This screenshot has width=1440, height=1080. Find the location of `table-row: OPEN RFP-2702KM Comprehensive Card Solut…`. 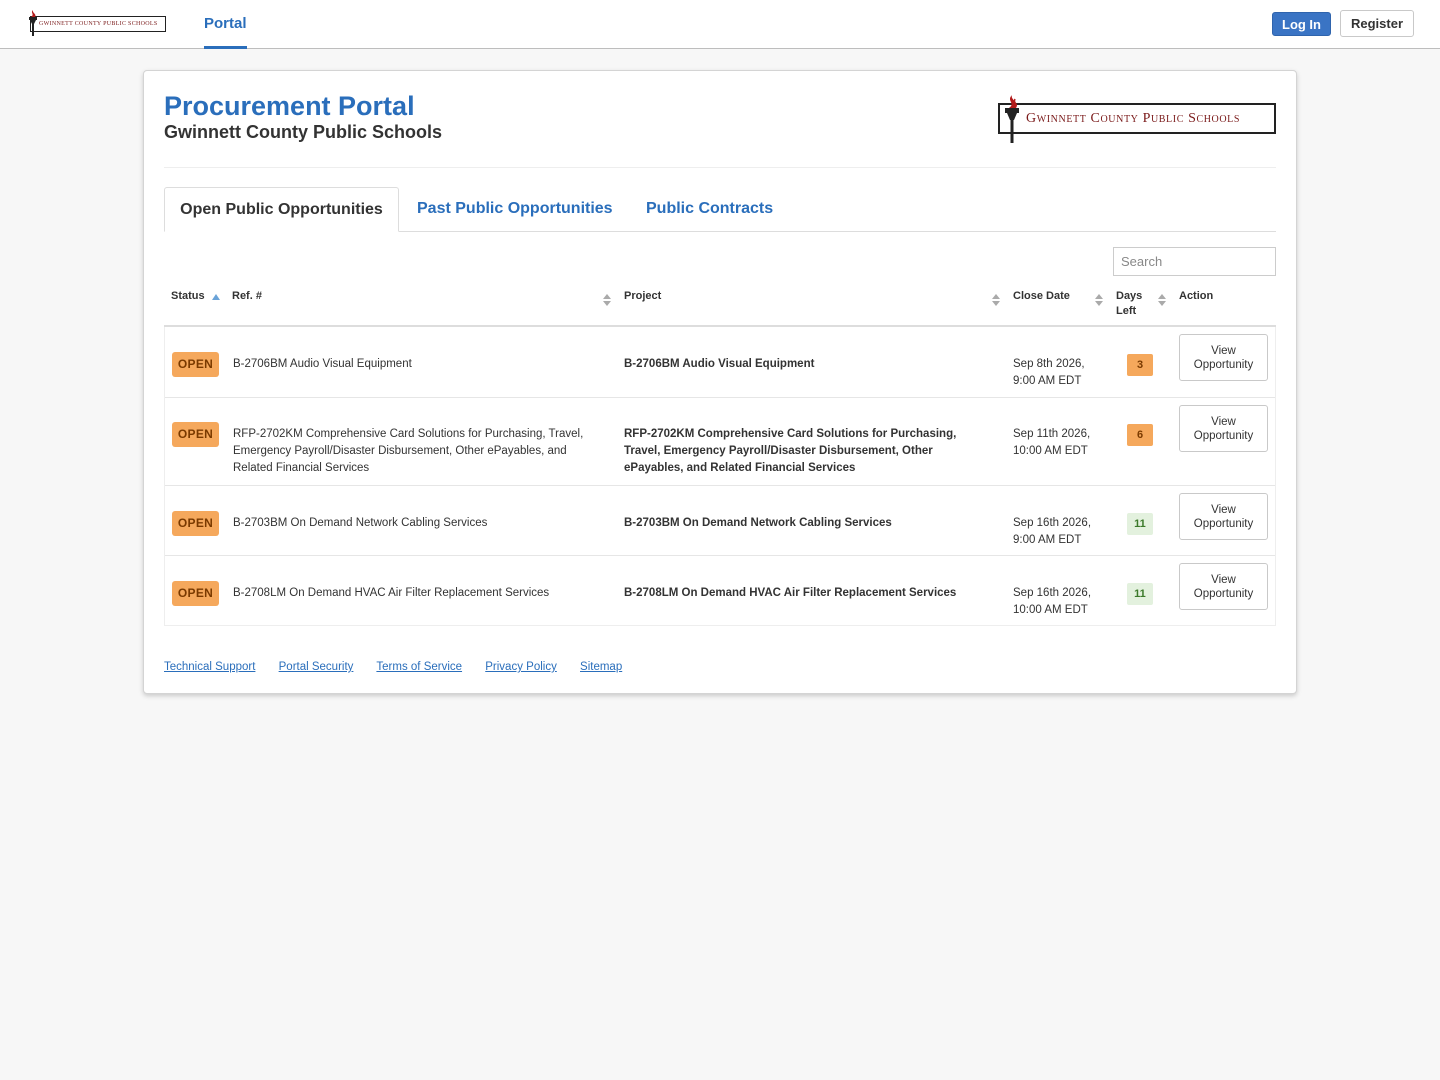

table-row: OPEN RFP-2702KM Comprehensive Card Solut… is located at coordinates (720, 441).